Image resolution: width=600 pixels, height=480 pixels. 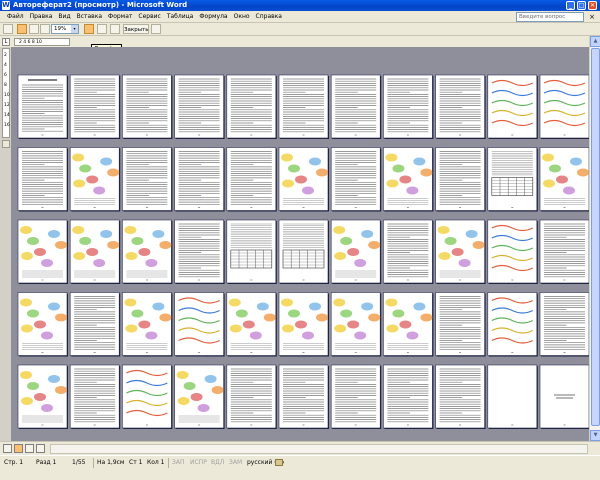 What do you see at coordinates (235, 462) in the screenshot?
I see `status-ovr: ЗАМ` at bounding box center [235, 462].